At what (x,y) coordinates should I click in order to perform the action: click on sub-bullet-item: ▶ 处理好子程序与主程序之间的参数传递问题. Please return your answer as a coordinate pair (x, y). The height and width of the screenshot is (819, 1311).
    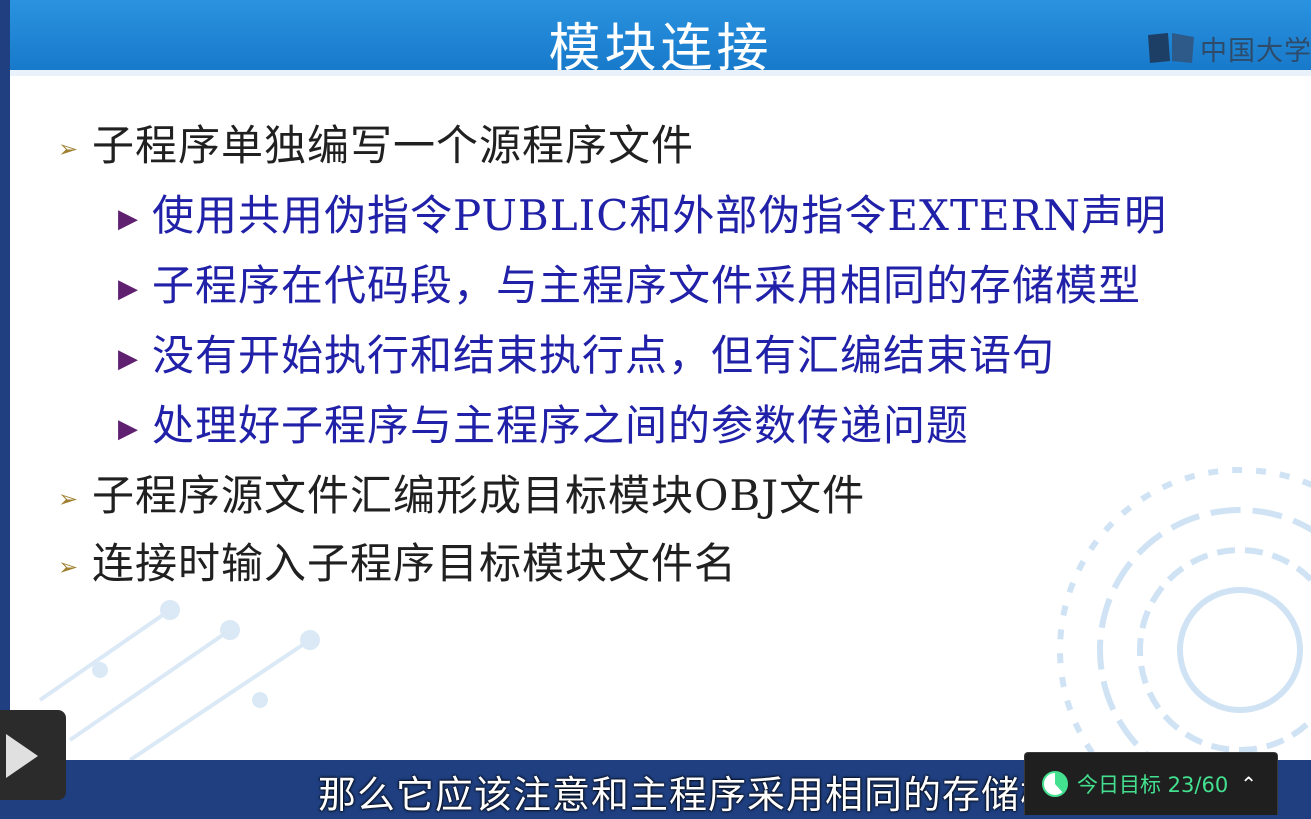
    Looking at the image, I should click on (543, 422).